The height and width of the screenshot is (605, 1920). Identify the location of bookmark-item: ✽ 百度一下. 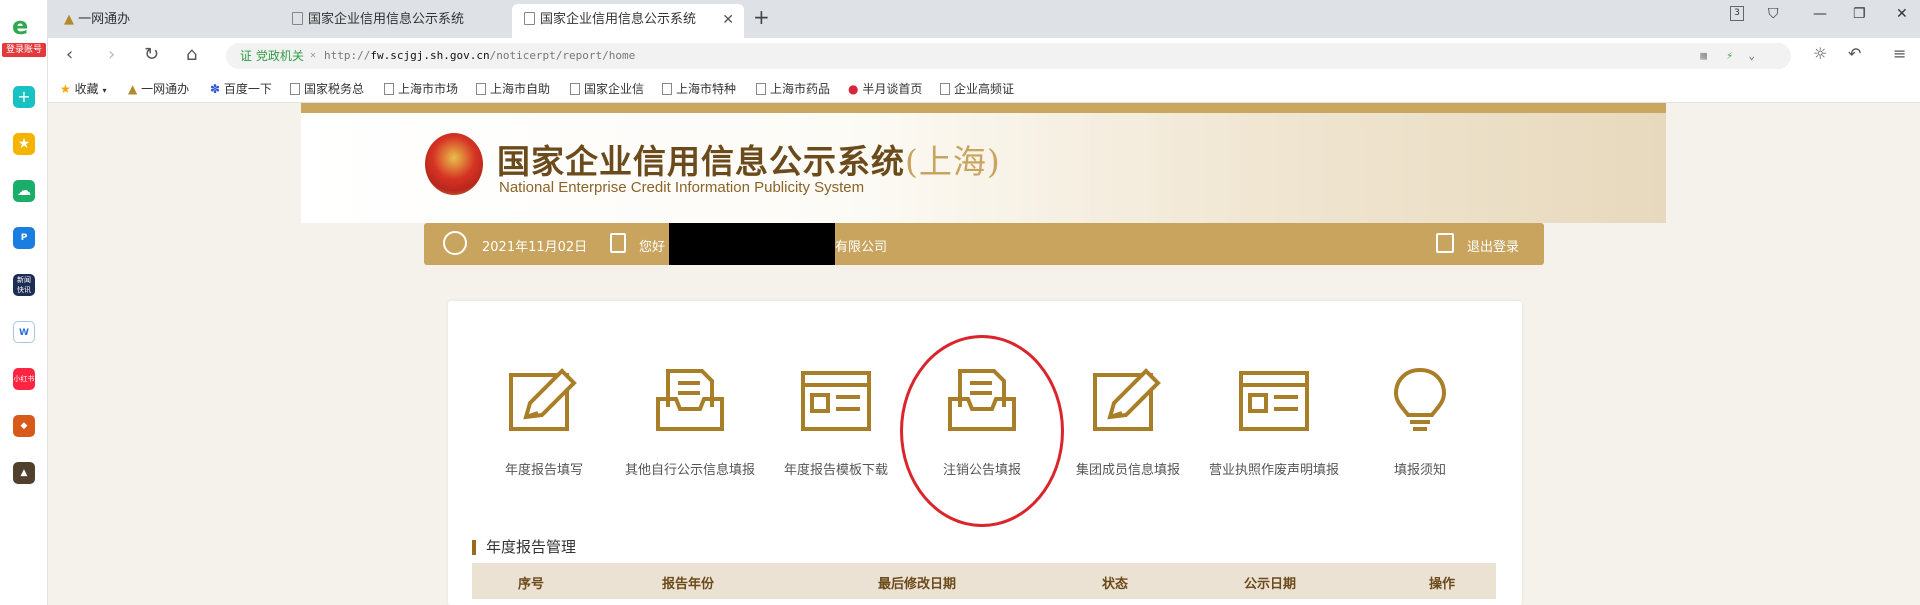
(241, 88).